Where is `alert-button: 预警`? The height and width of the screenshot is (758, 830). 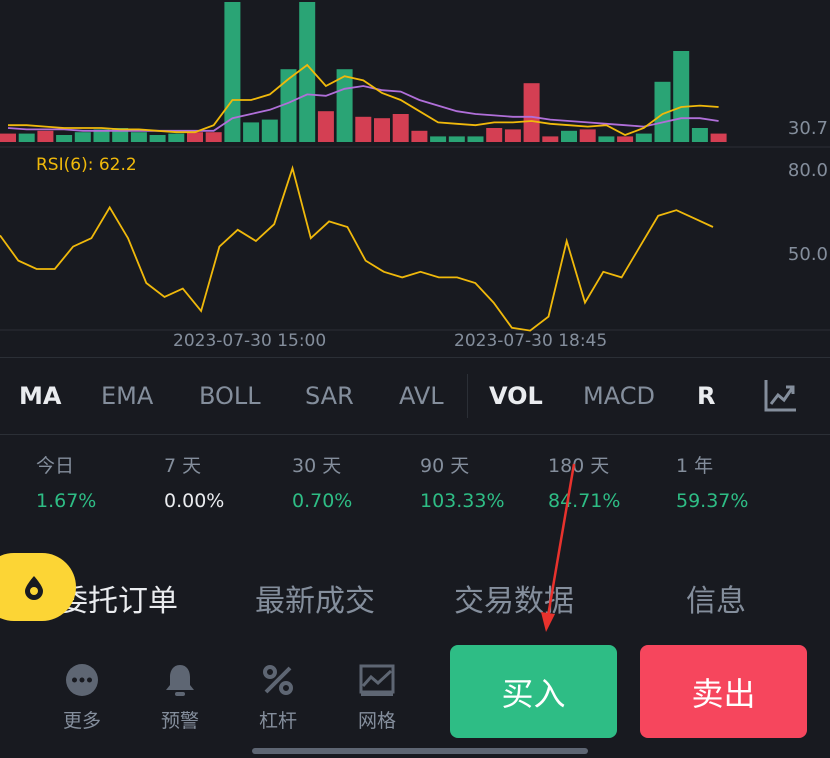
alert-button: 预警 is located at coordinates (180, 697).